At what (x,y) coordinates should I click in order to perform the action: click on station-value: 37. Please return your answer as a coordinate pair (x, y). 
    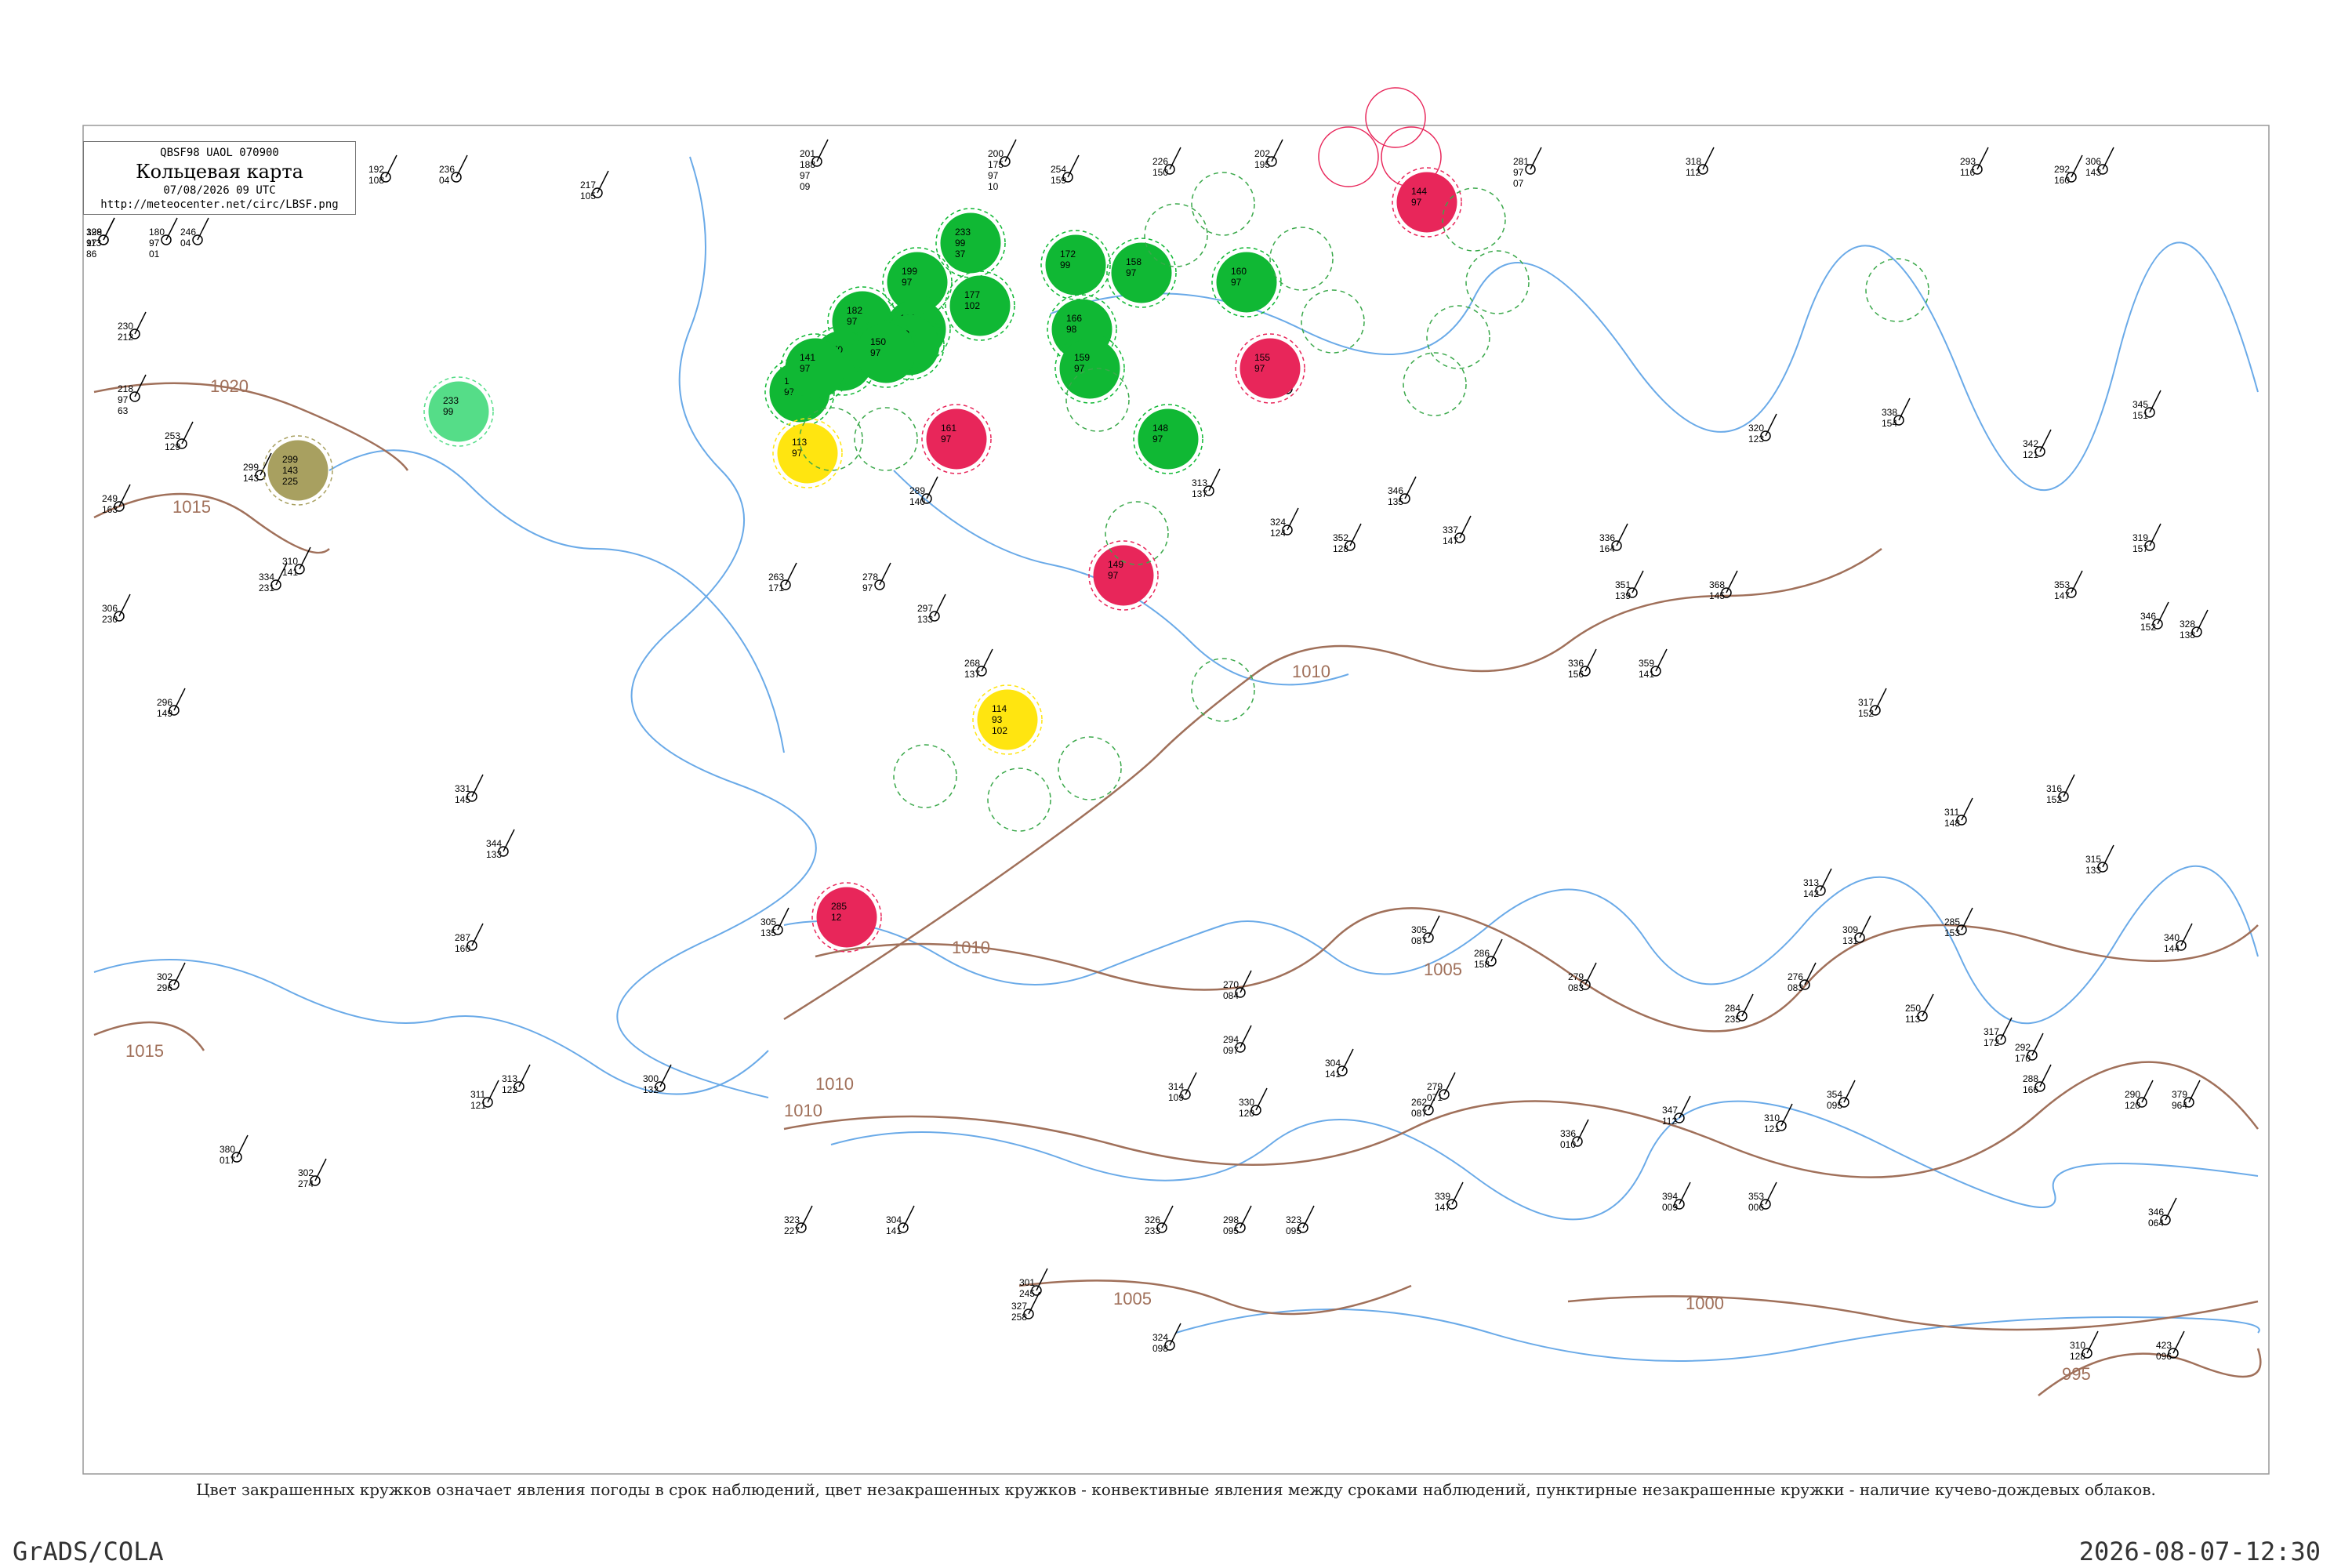
    Looking at the image, I should click on (961, 254).